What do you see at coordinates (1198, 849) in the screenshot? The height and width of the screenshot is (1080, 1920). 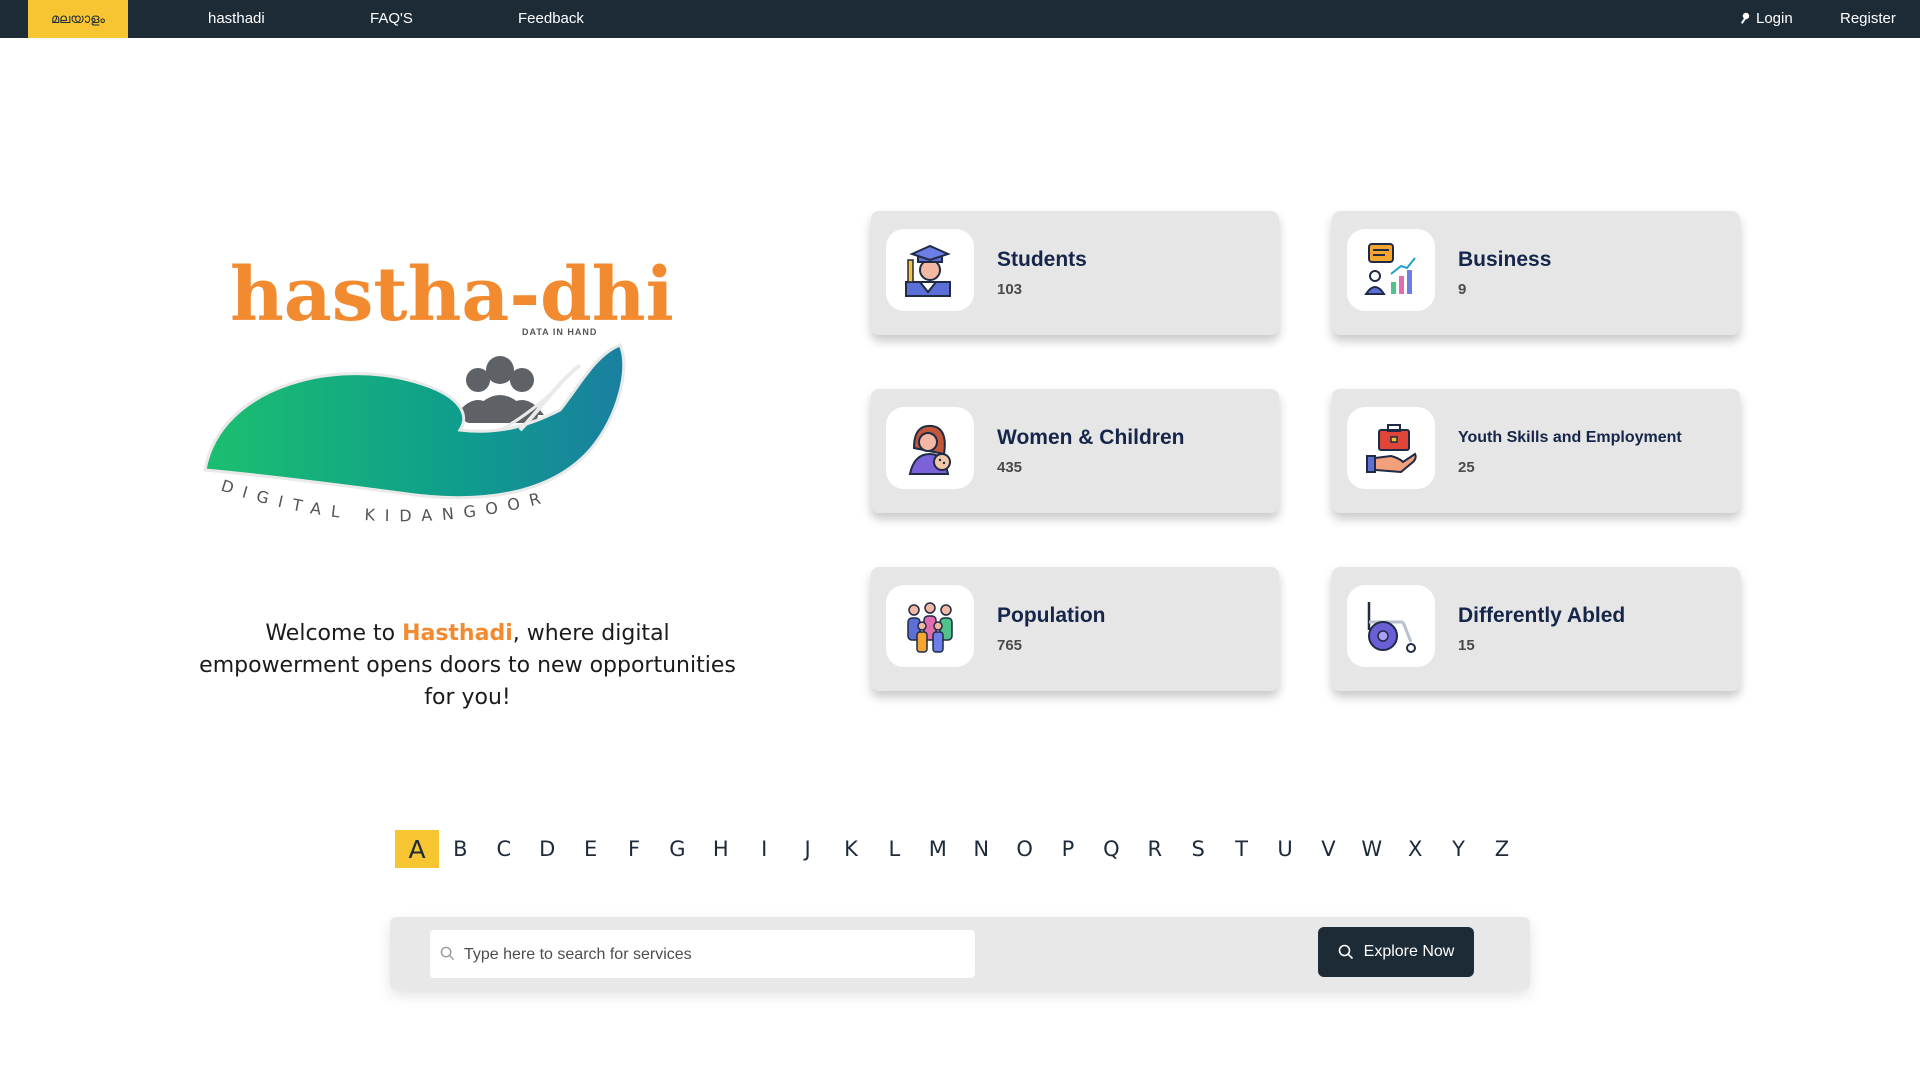 I see `alphabet-letter-s: S` at bounding box center [1198, 849].